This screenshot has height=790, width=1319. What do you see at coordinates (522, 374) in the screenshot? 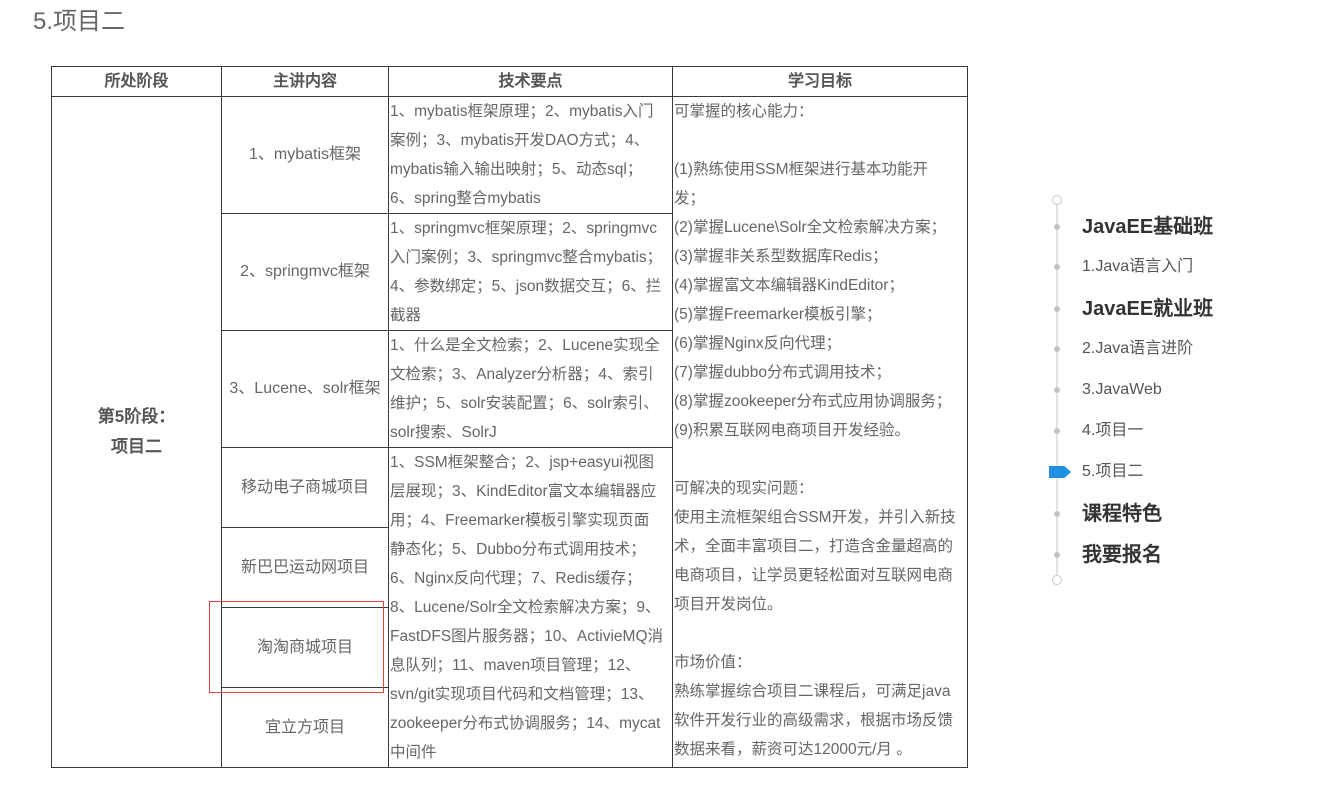
I see `tech-point-line: 文检索；3、Analyzer分析器；4、索引` at bounding box center [522, 374].